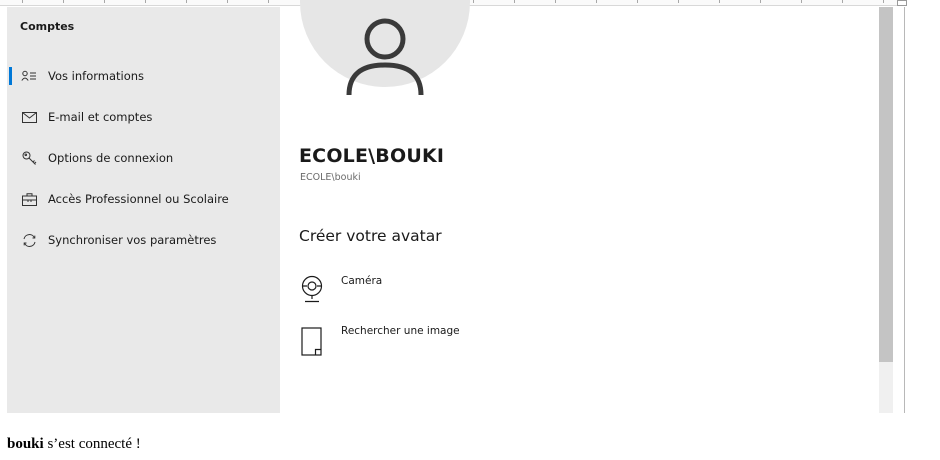 Image resolution: width=940 pixels, height=460 pixels. Describe the element at coordinates (420, 295) in the screenshot. I see `camera-option: Caméra` at that location.